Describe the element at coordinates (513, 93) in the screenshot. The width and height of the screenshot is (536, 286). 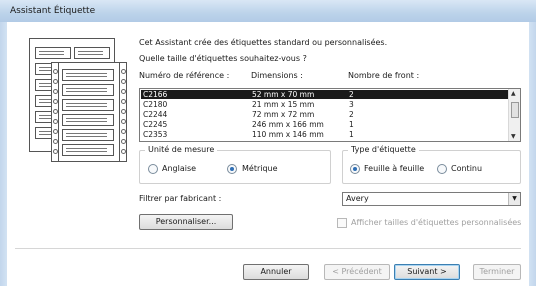
I see `scroll-up-arrow-icon: ▲` at that location.